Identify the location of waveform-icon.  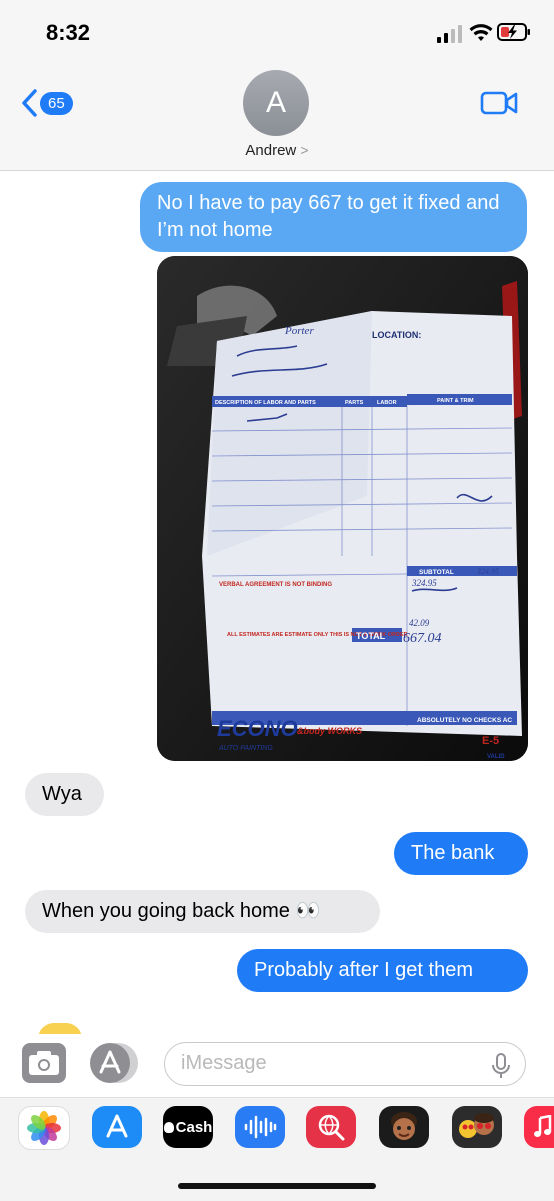
(260, 1127).